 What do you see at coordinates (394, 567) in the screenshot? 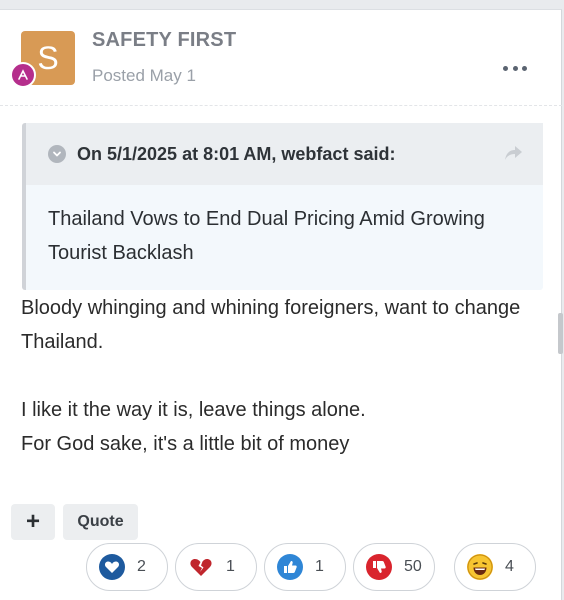
I see `reaction-thumbs-down: 50` at bounding box center [394, 567].